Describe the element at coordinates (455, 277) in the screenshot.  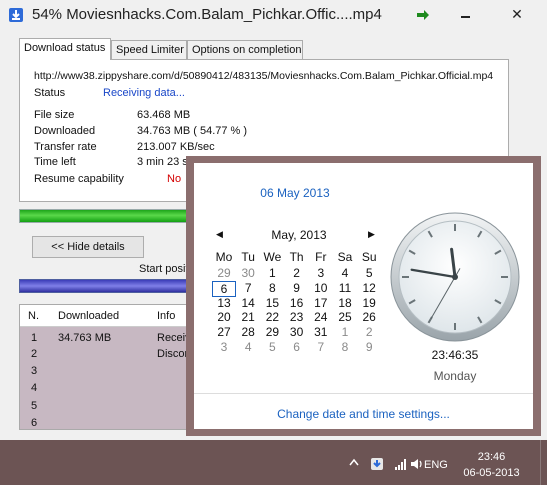
I see `clock-center` at that location.